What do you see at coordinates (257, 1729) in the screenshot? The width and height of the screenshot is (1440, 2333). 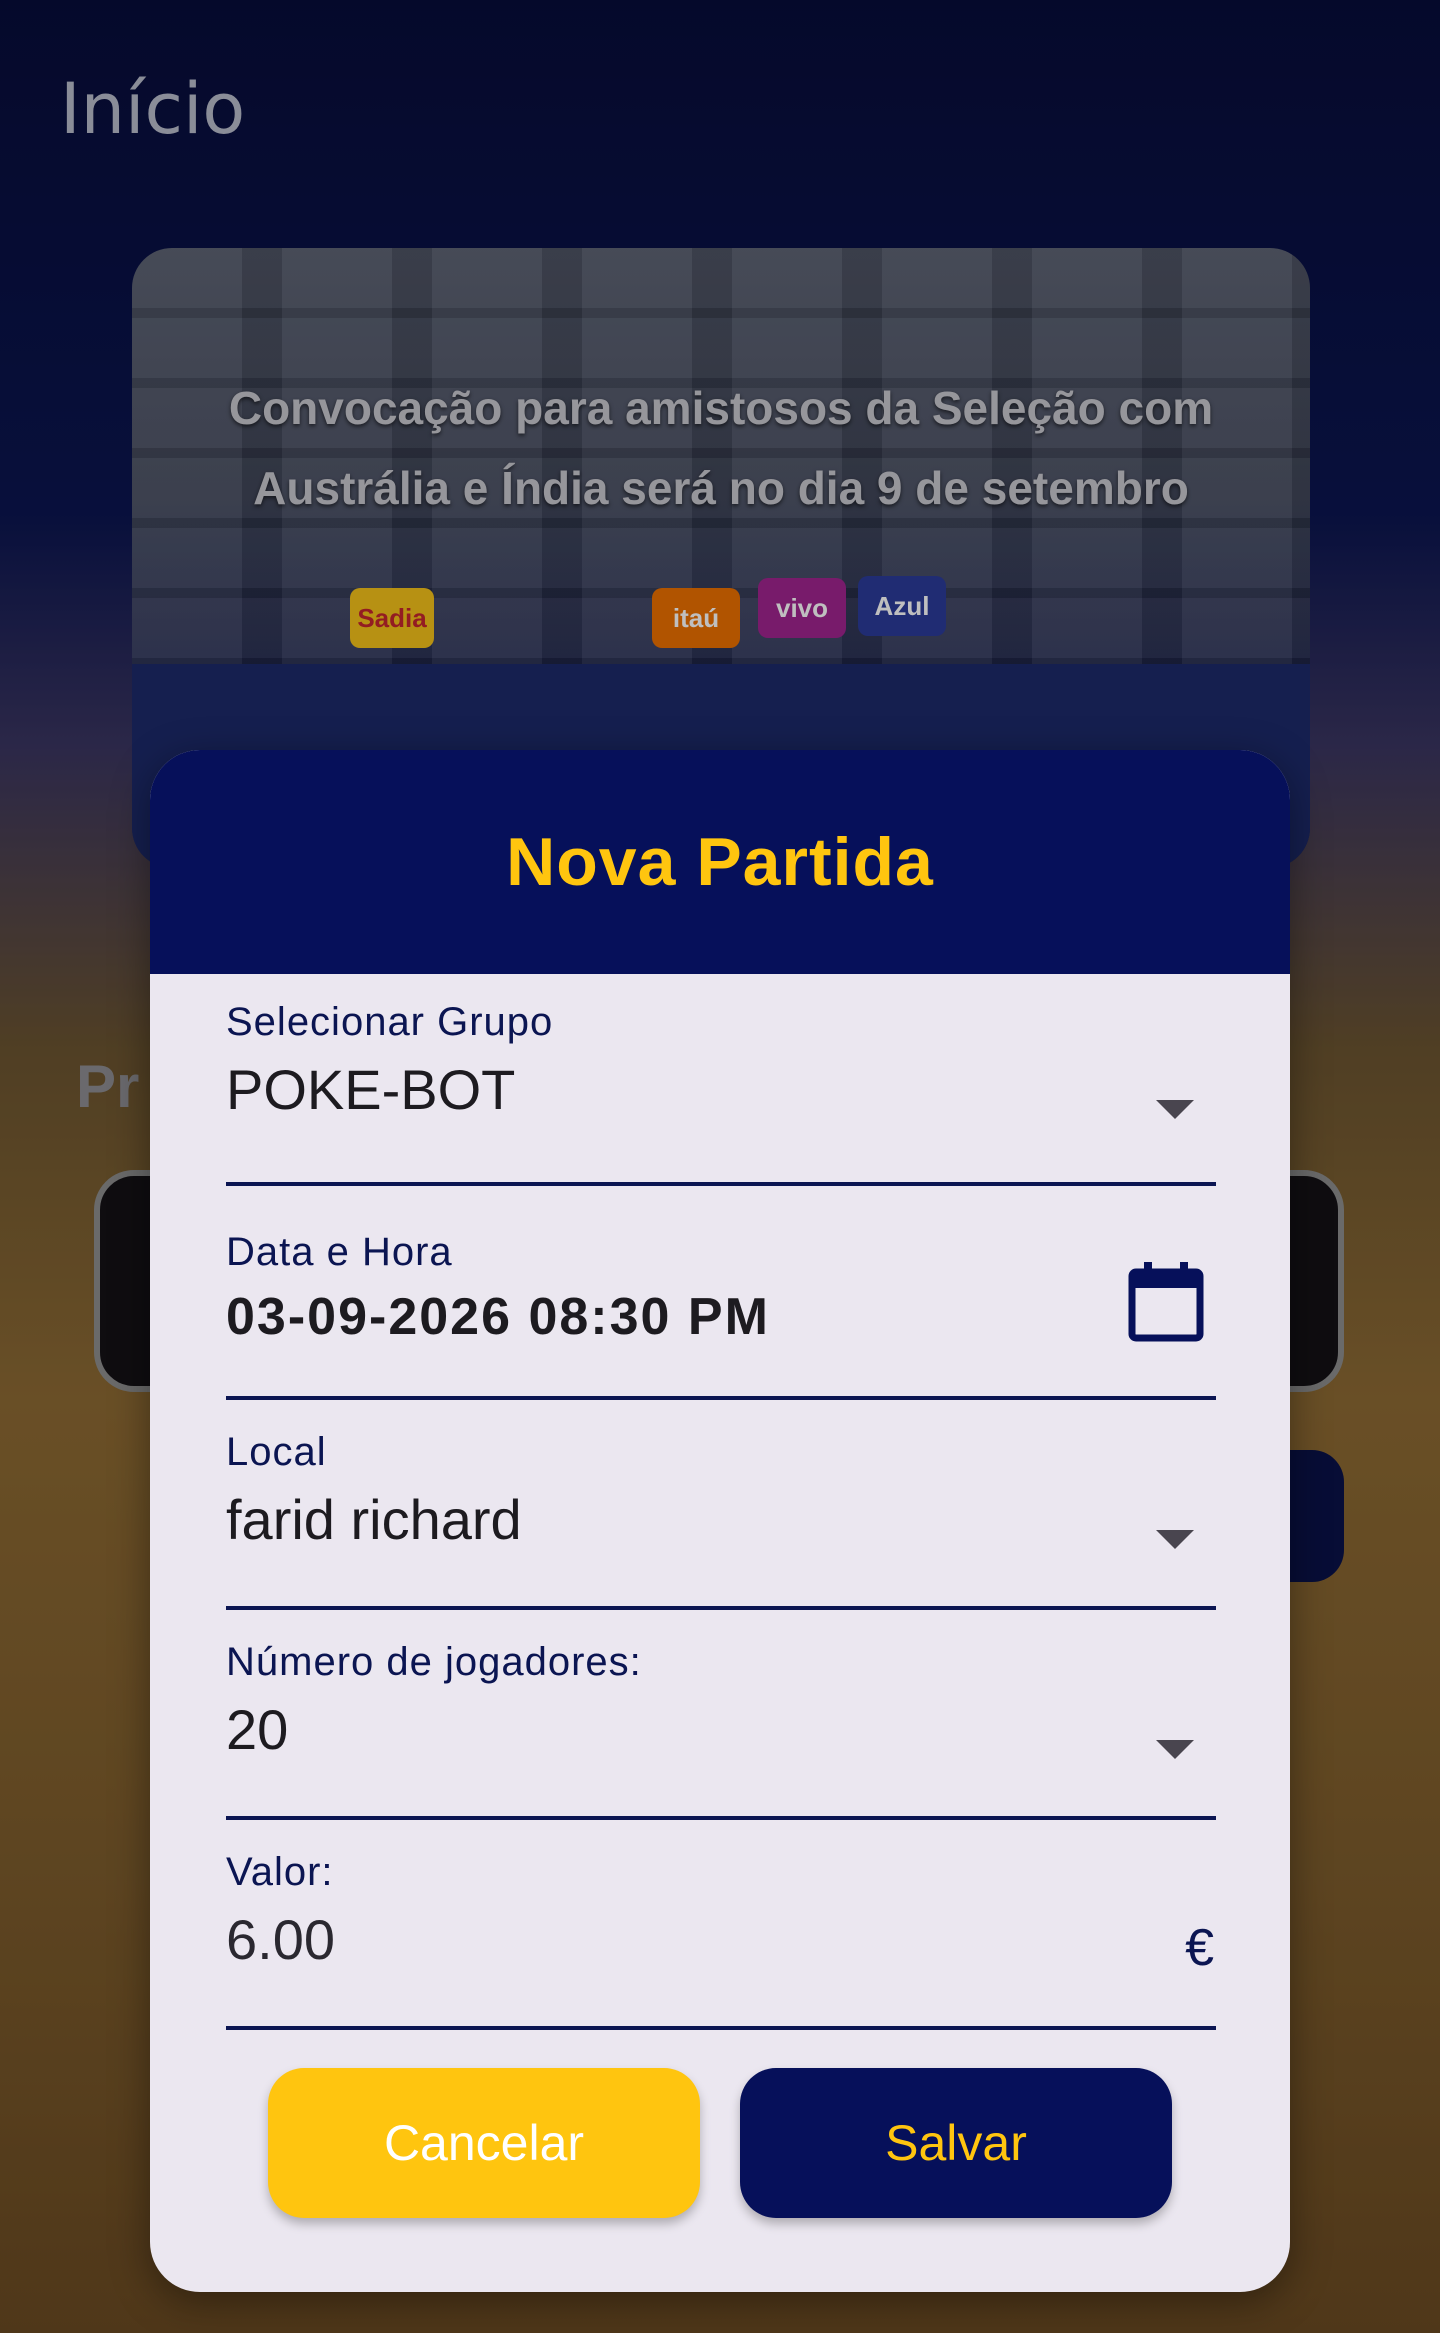 I see `players-value: 20` at bounding box center [257, 1729].